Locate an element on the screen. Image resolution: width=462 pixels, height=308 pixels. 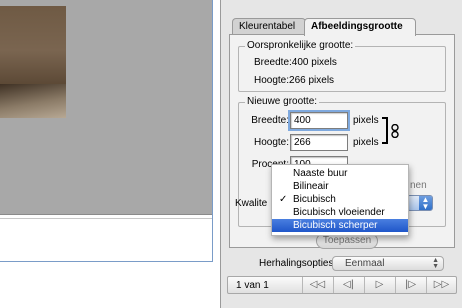
new-size-title: Nieuwe grootte: is located at coordinates (282, 101).